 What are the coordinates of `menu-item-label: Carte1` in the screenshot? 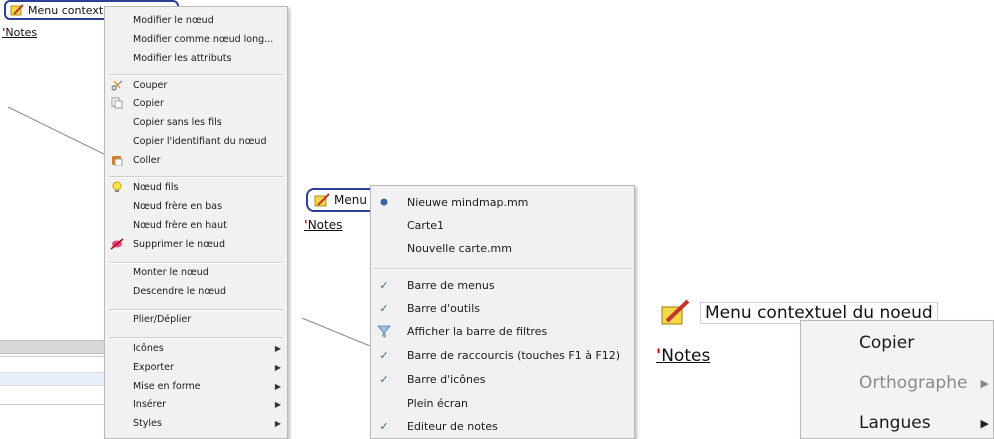 It's located at (426, 225).